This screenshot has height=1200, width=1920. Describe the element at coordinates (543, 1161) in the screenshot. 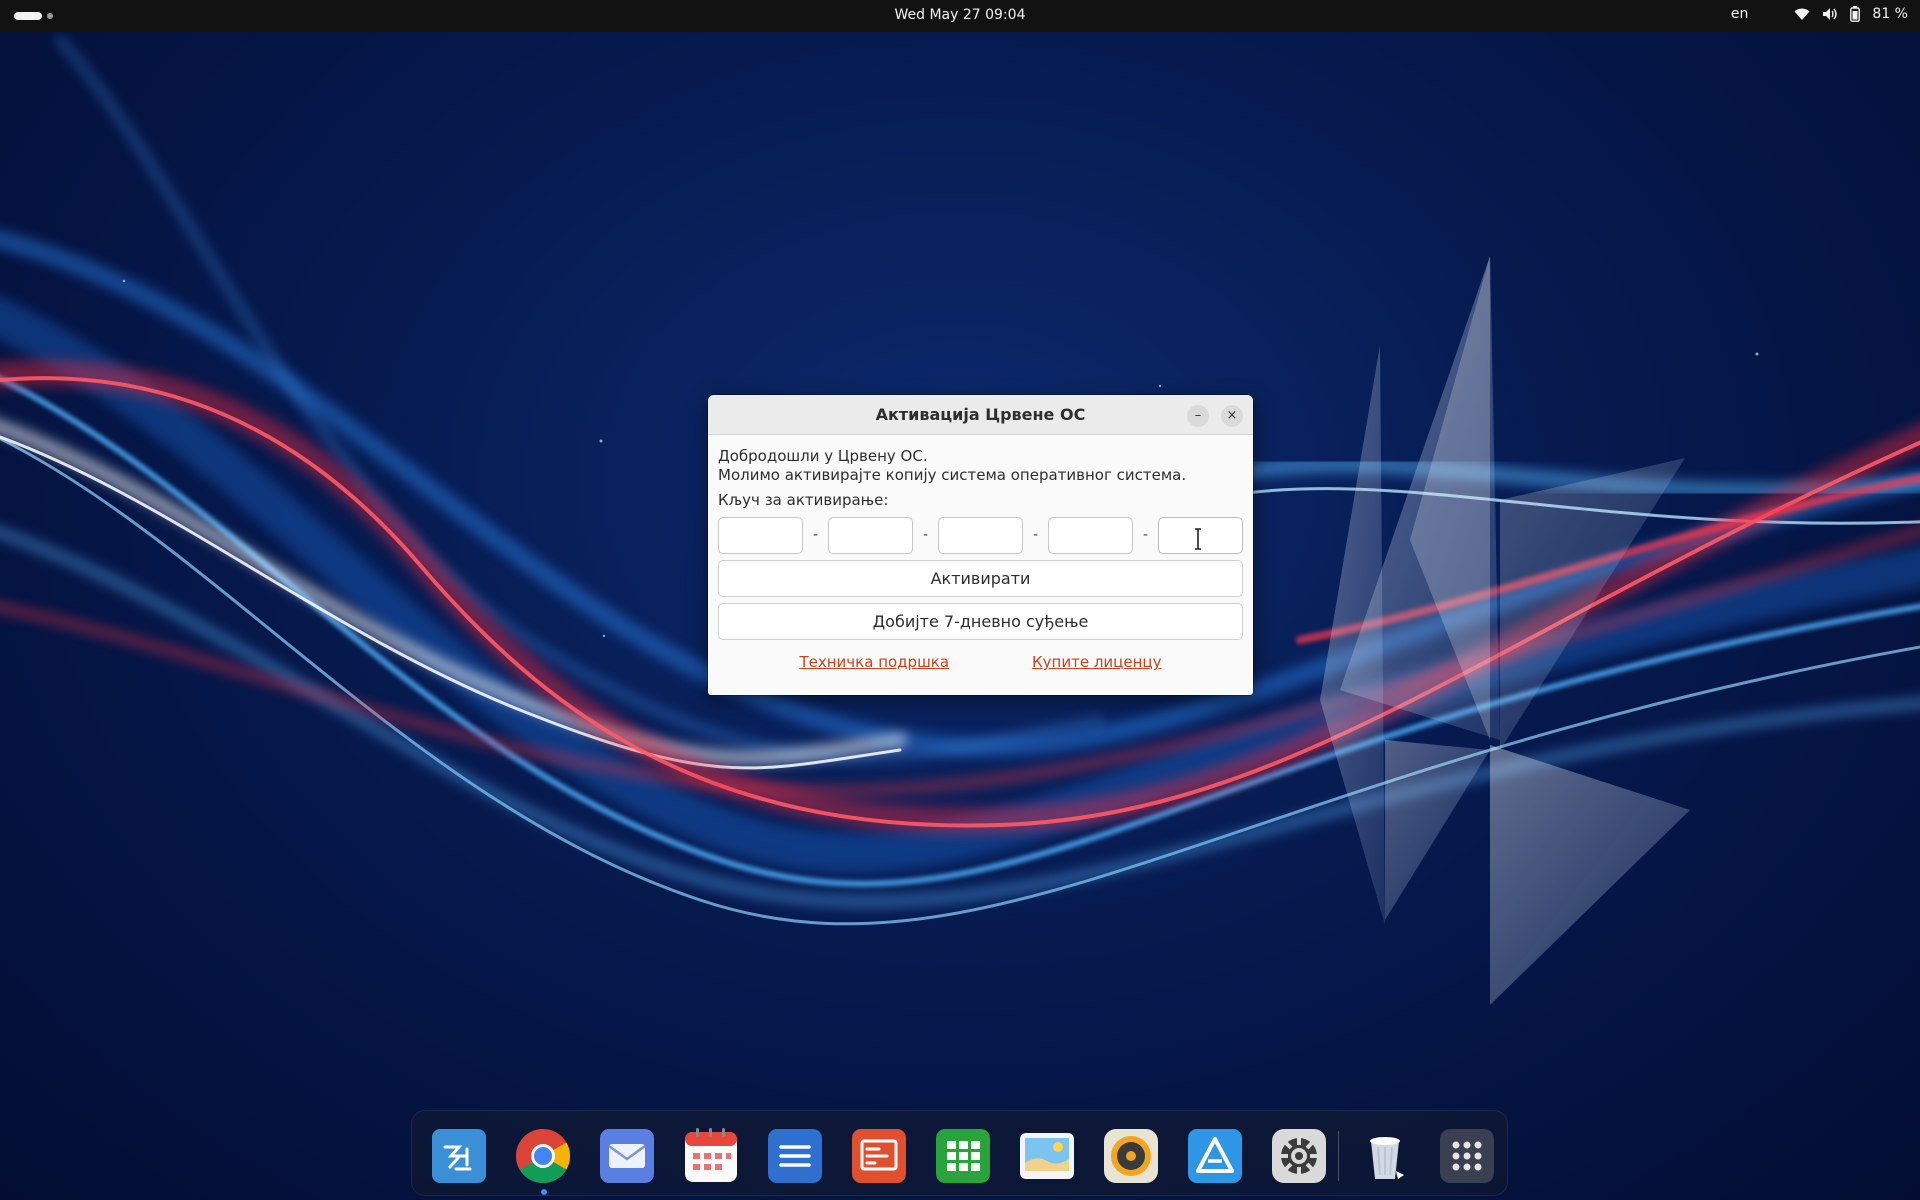

I see `chrome-icon` at that location.